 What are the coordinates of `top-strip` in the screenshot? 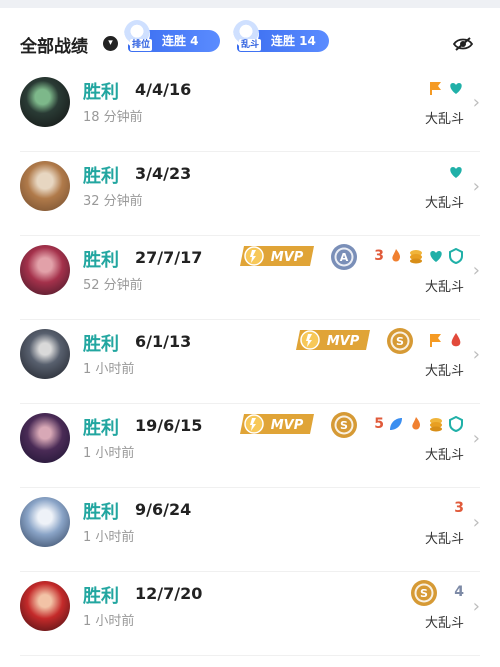 It's located at (250, 4).